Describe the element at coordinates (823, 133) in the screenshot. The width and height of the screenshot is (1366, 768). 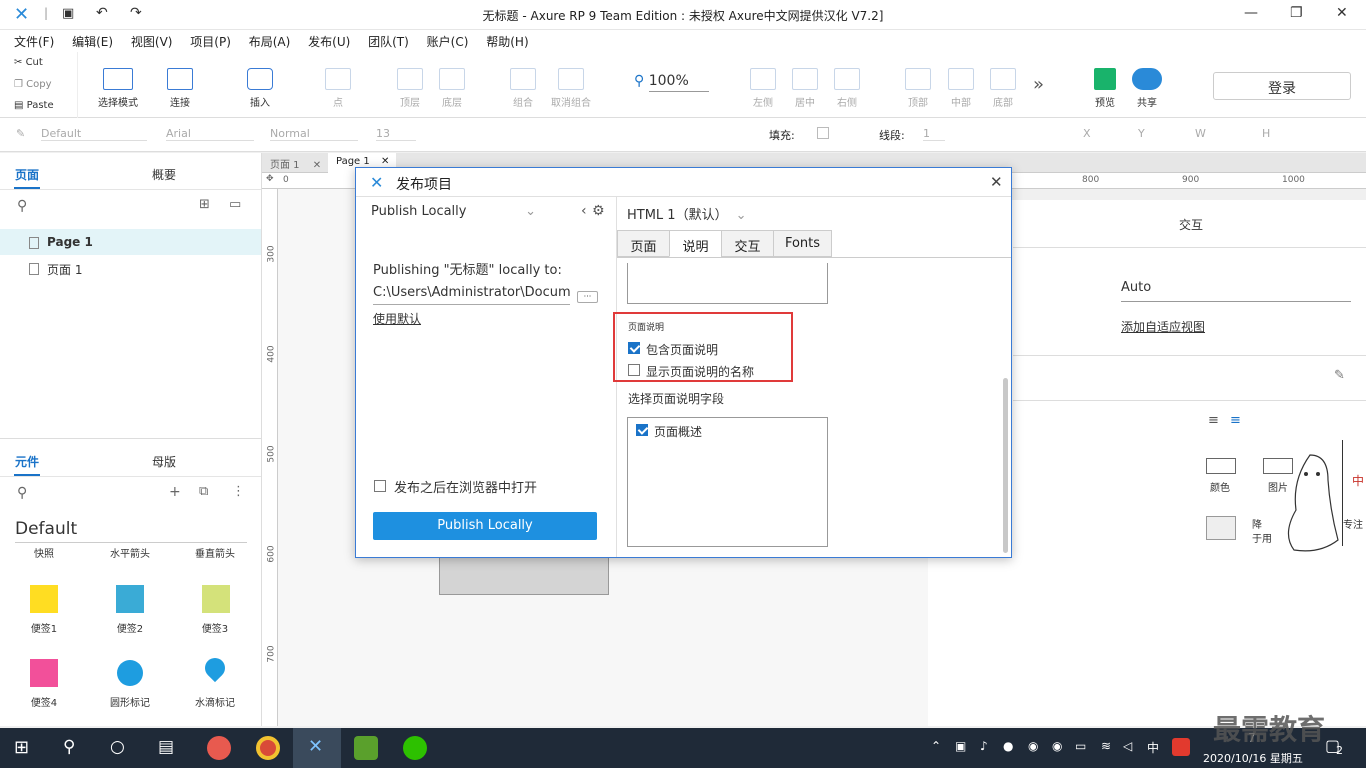
I see `fill-color-swatch` at that location.